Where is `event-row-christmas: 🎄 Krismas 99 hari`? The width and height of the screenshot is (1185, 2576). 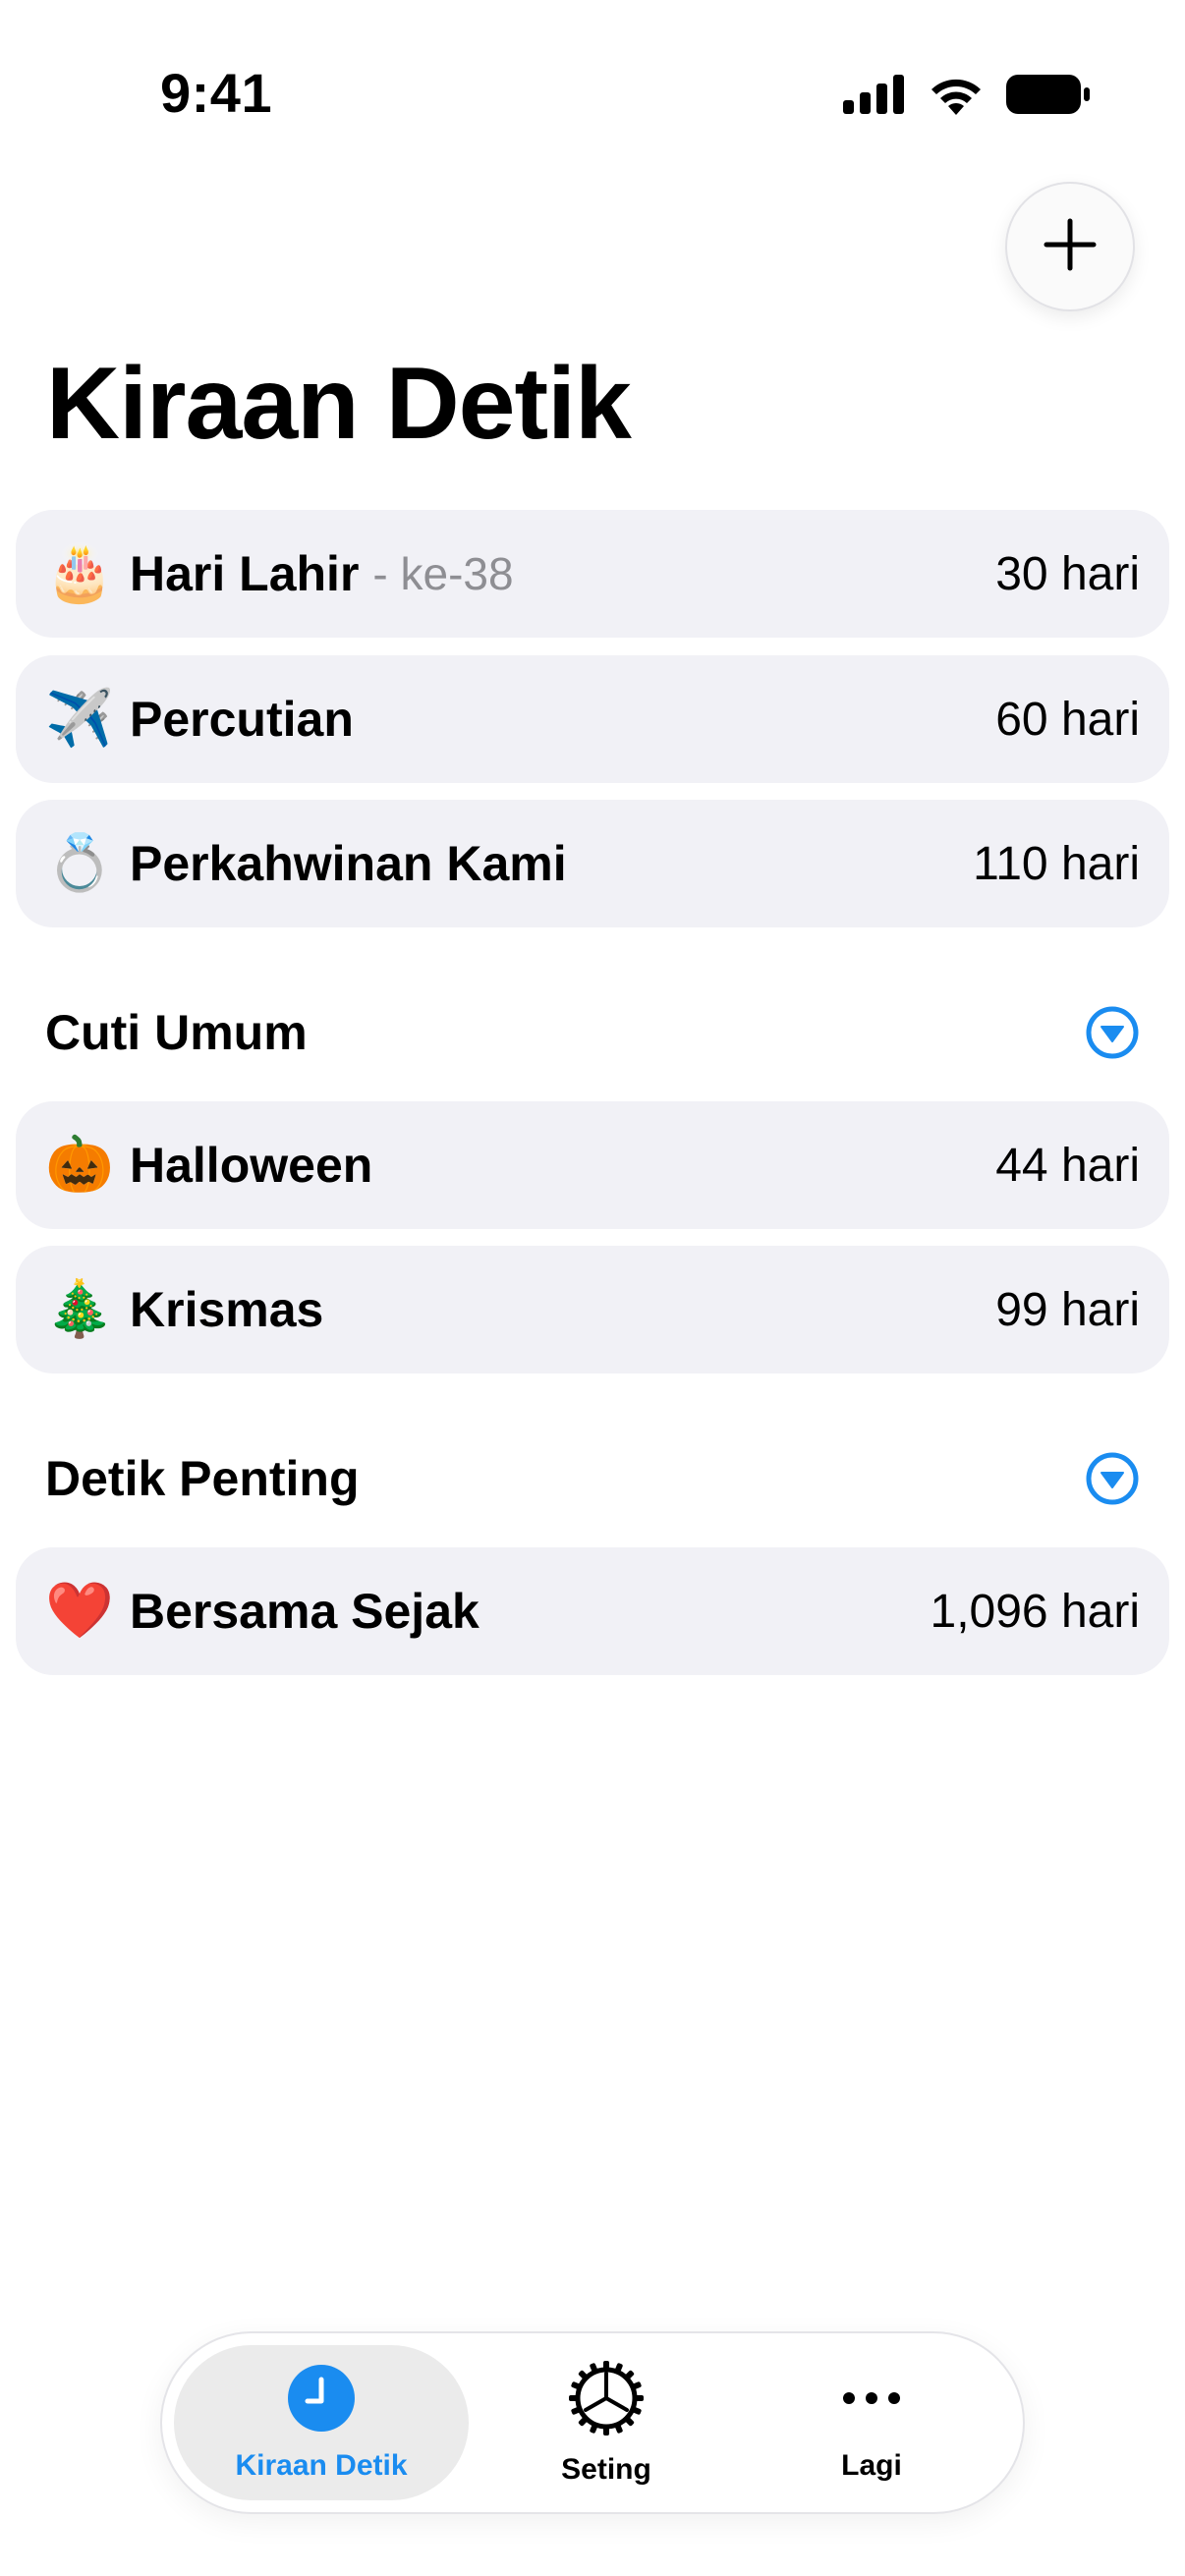 event-row-christmas: 🎄 Krismas 99 hari is located at coordinates (592, 1309).